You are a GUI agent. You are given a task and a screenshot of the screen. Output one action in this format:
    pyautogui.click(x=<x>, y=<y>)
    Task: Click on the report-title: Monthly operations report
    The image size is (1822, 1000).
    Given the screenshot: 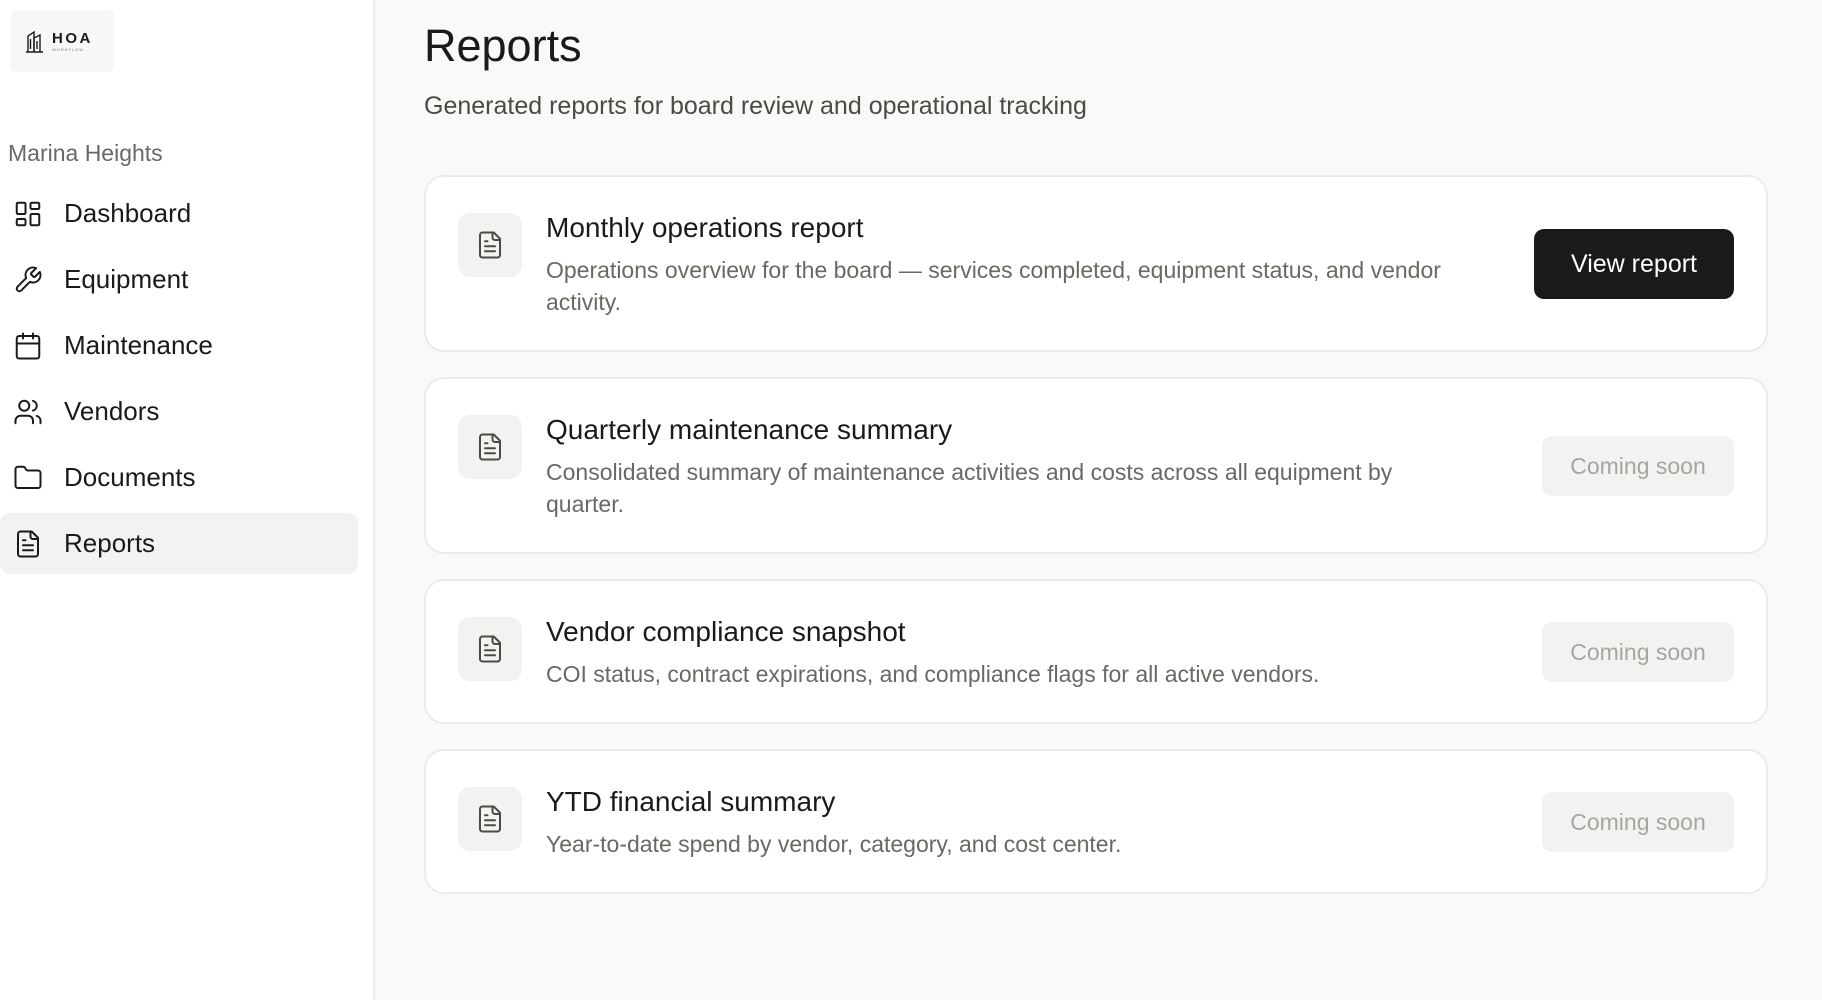 What is the action you would take?
    pyautogui.click(x=705, y=227)
    